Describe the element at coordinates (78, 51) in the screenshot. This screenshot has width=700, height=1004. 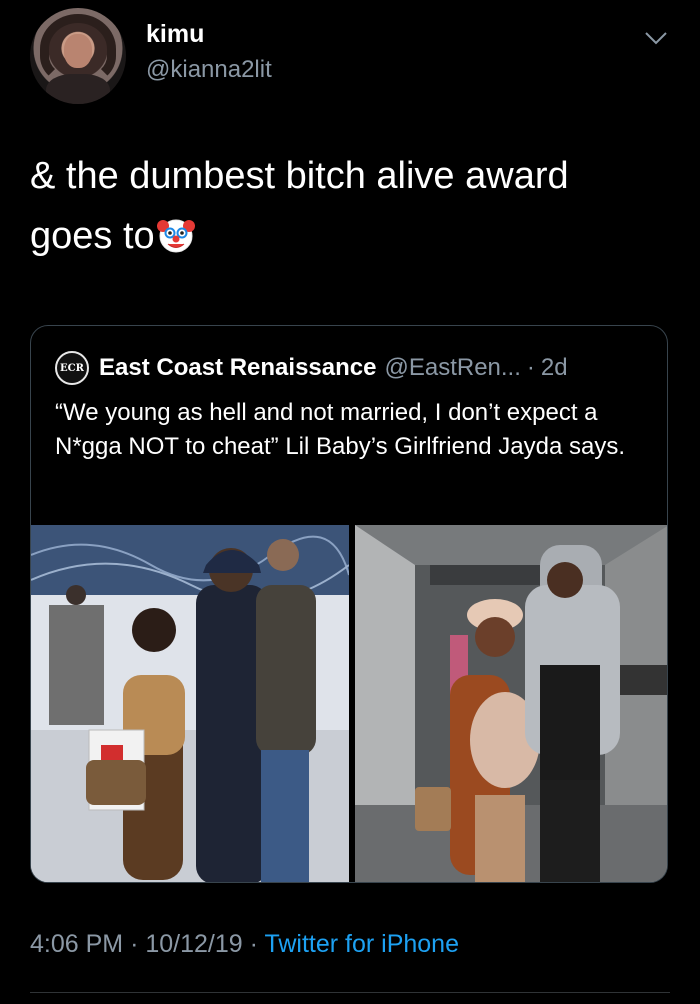
I see `avatar-face` at that location.